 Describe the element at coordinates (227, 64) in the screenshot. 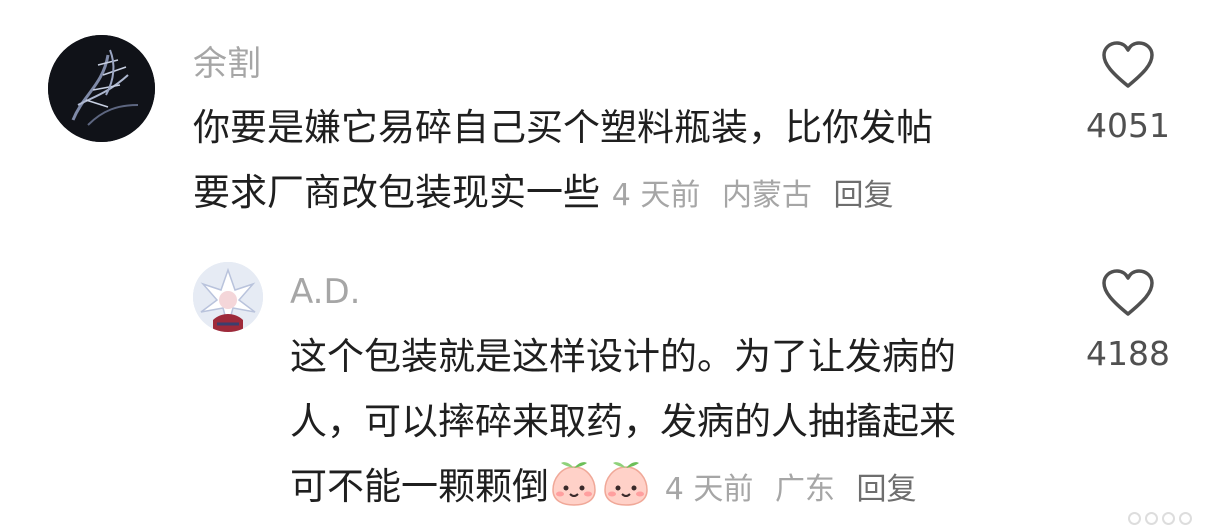

I see `username: 余割` at that location.